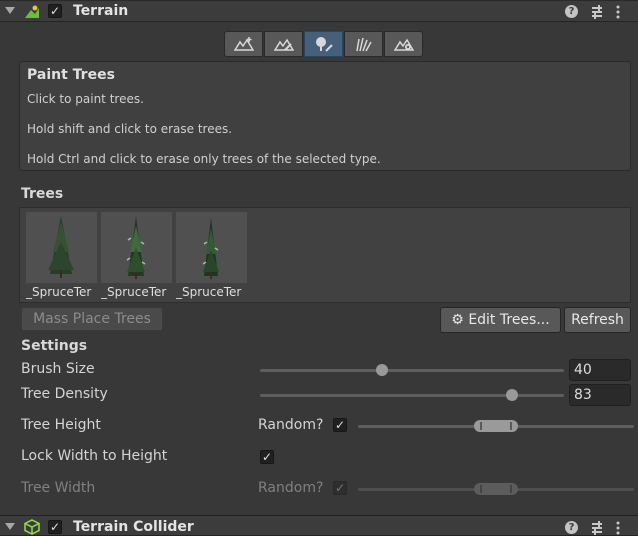 This screenshot has width=638, height=536. I want to click on paint-terrain-tool, so click(283, 44).